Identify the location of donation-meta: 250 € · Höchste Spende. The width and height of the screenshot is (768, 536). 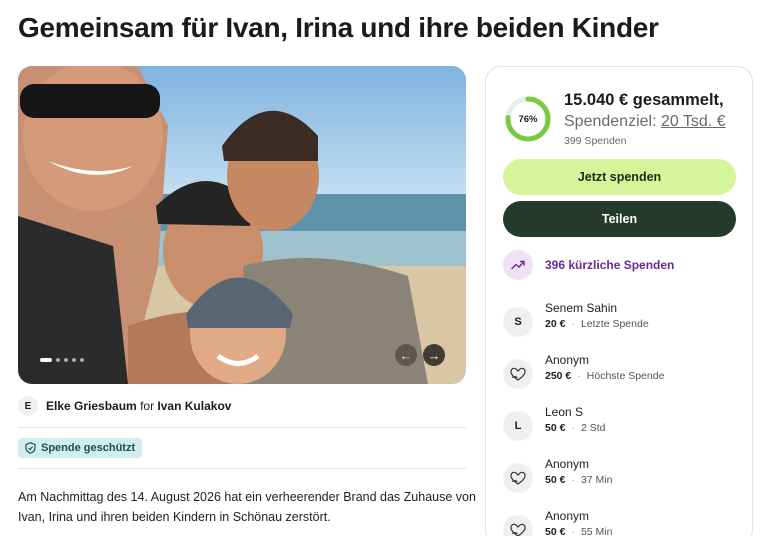
(604, 376).